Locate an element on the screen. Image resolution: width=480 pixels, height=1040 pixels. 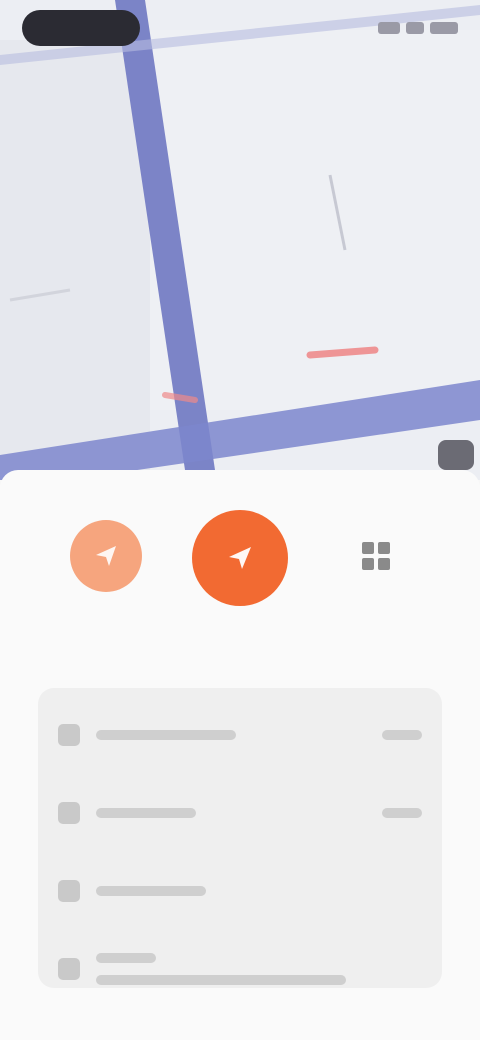
right-action-label is located at coordinates (376, 612).